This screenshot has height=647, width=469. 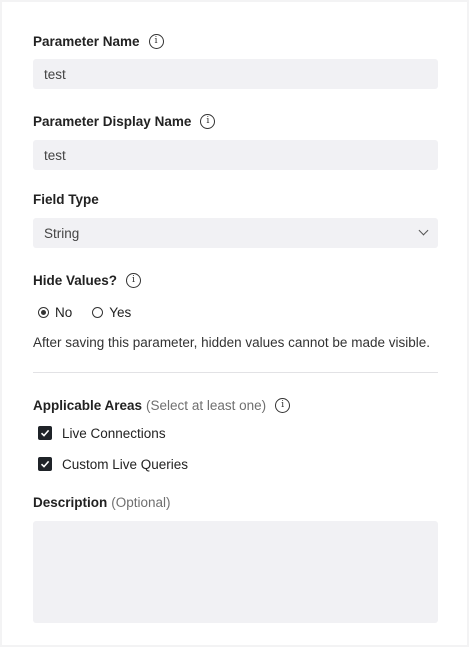 What do you see at coordinates (114, 433) in the screenshot?
I see `checkbox-label-live-connections: Live Connections` at bounding box center [114, 433].